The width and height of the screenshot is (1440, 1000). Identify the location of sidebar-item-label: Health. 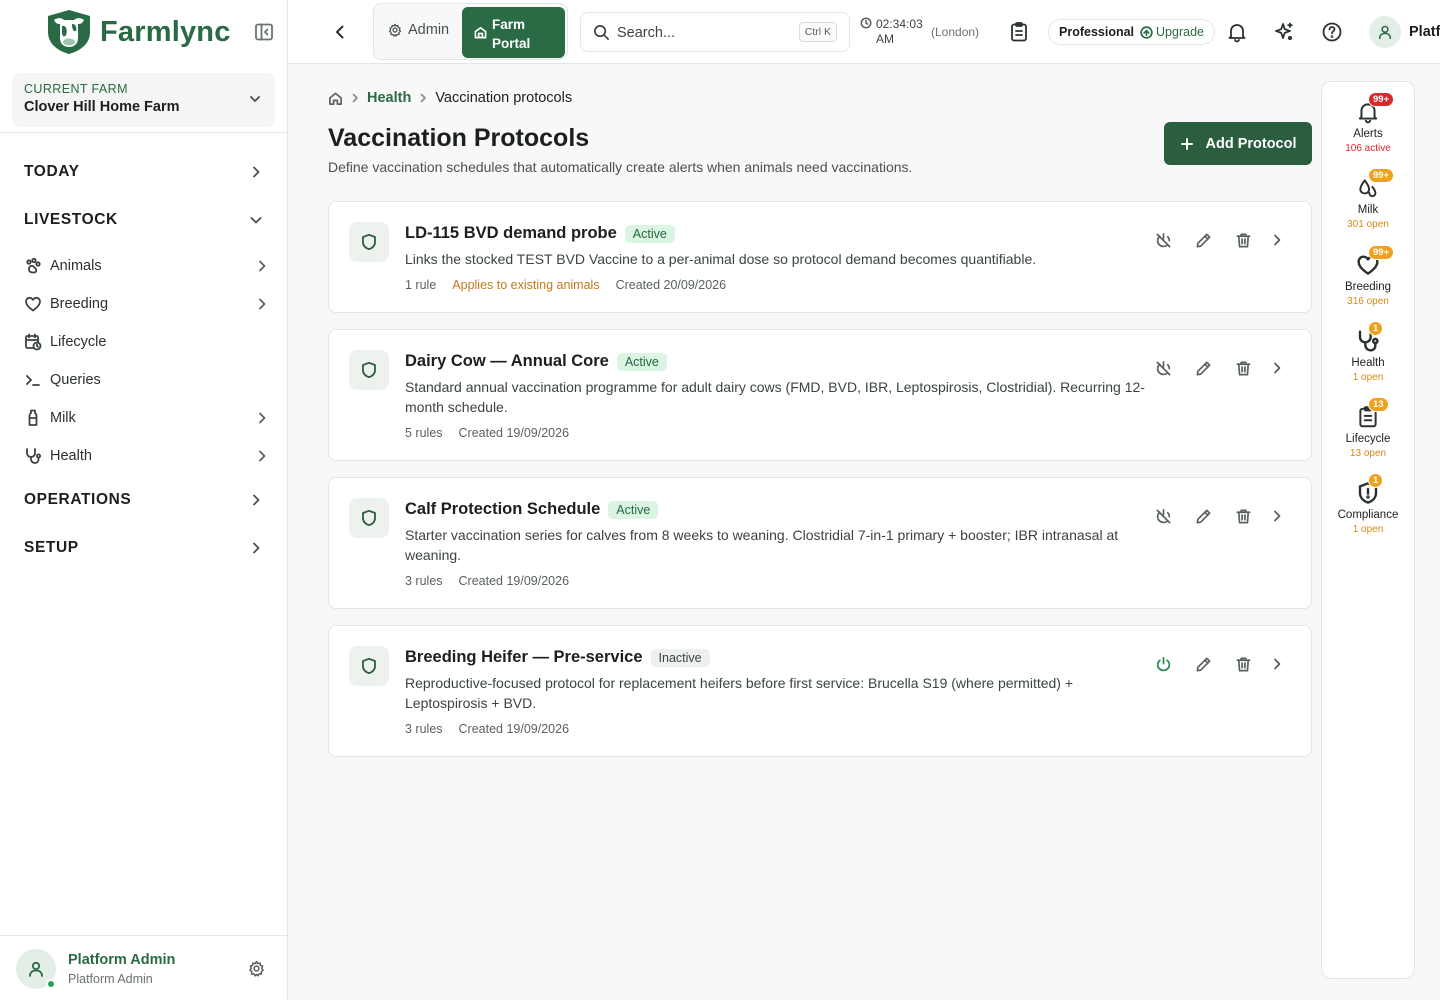
(71, 456).